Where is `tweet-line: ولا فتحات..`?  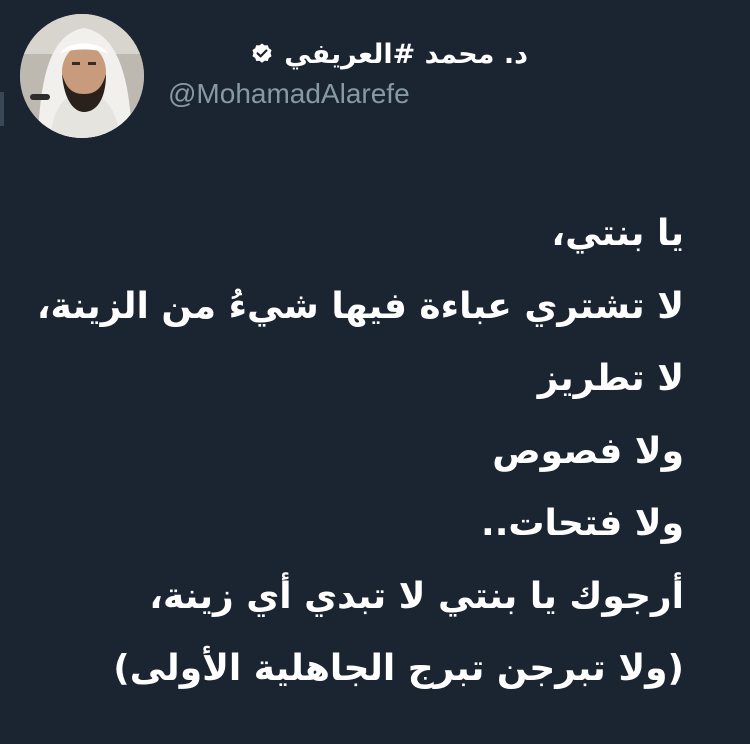
tweet-line: ولا فتحات.. is located at coordinates (582, 523).